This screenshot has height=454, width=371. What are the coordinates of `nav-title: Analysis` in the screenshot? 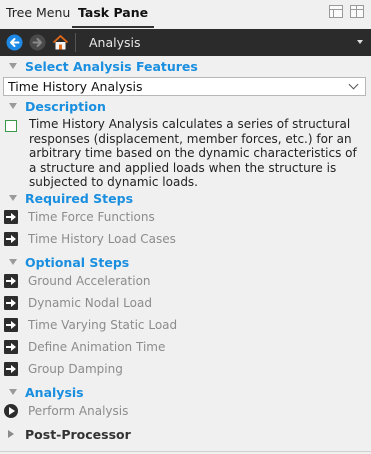 It's located at (115, 42).